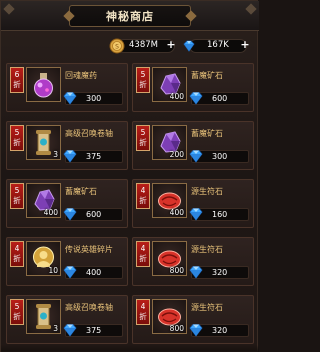 The image size is (320, 352). Describe the element at coordinates (245, 45) in the screenshot. I see `add-diamond-button: +` at that location.